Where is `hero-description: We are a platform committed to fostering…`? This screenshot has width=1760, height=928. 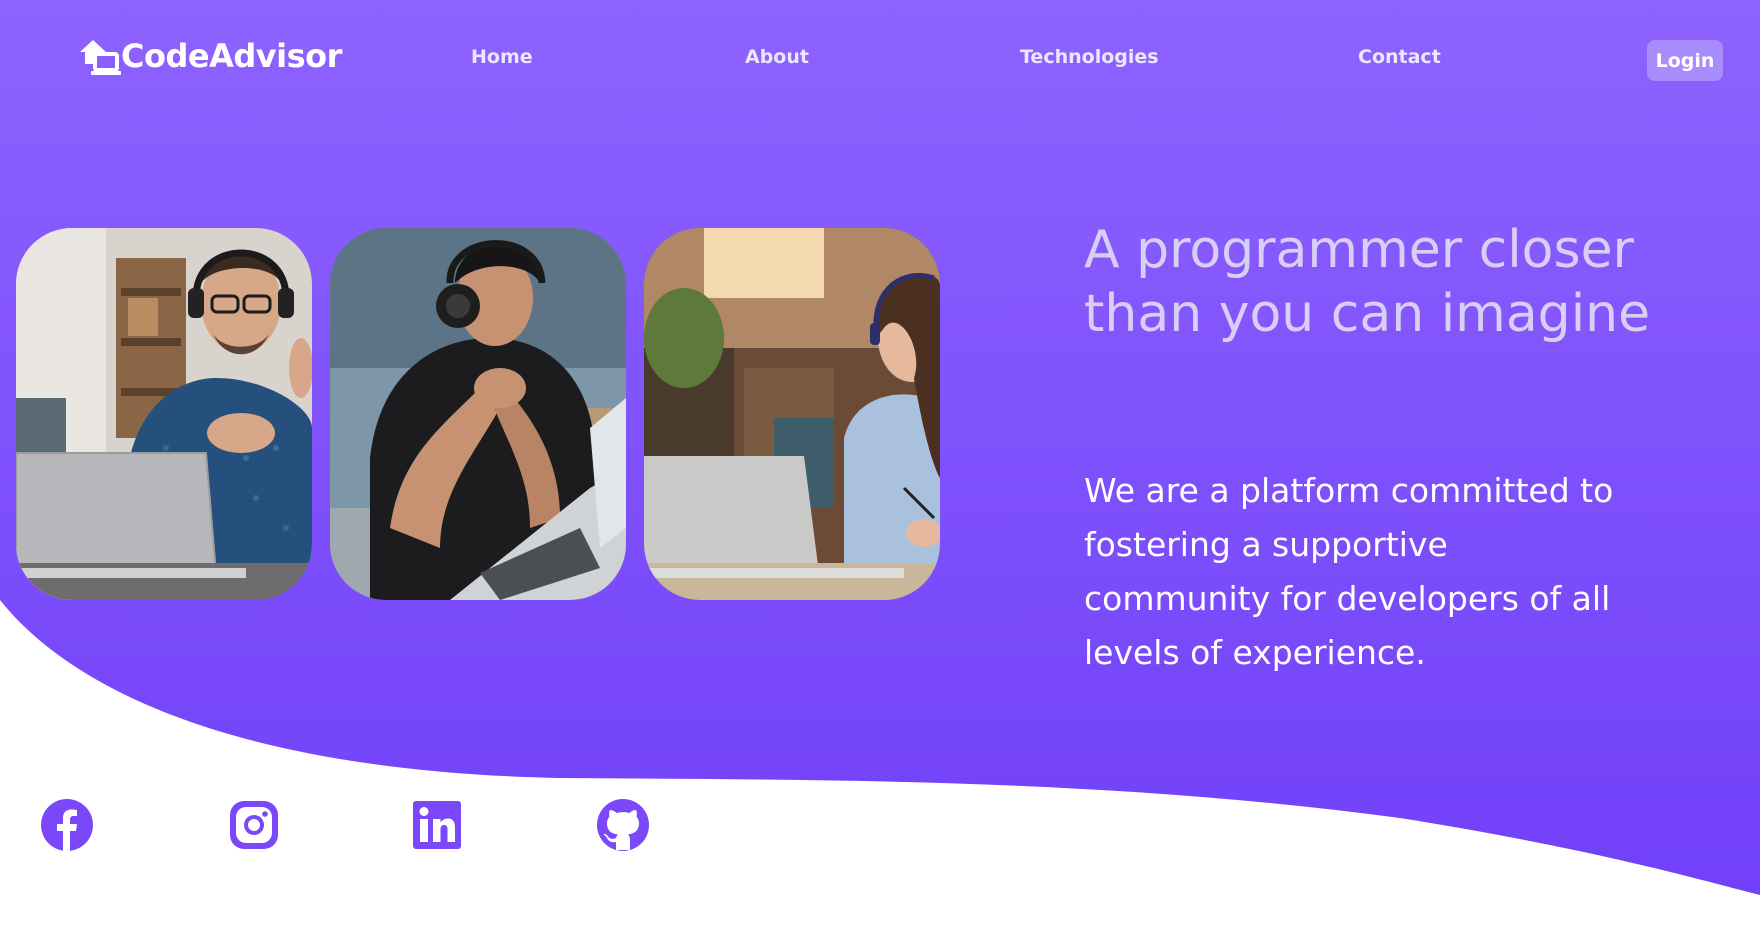 hero-description: We are a platform committed to fostering… is located at coordinates (1349, 571).